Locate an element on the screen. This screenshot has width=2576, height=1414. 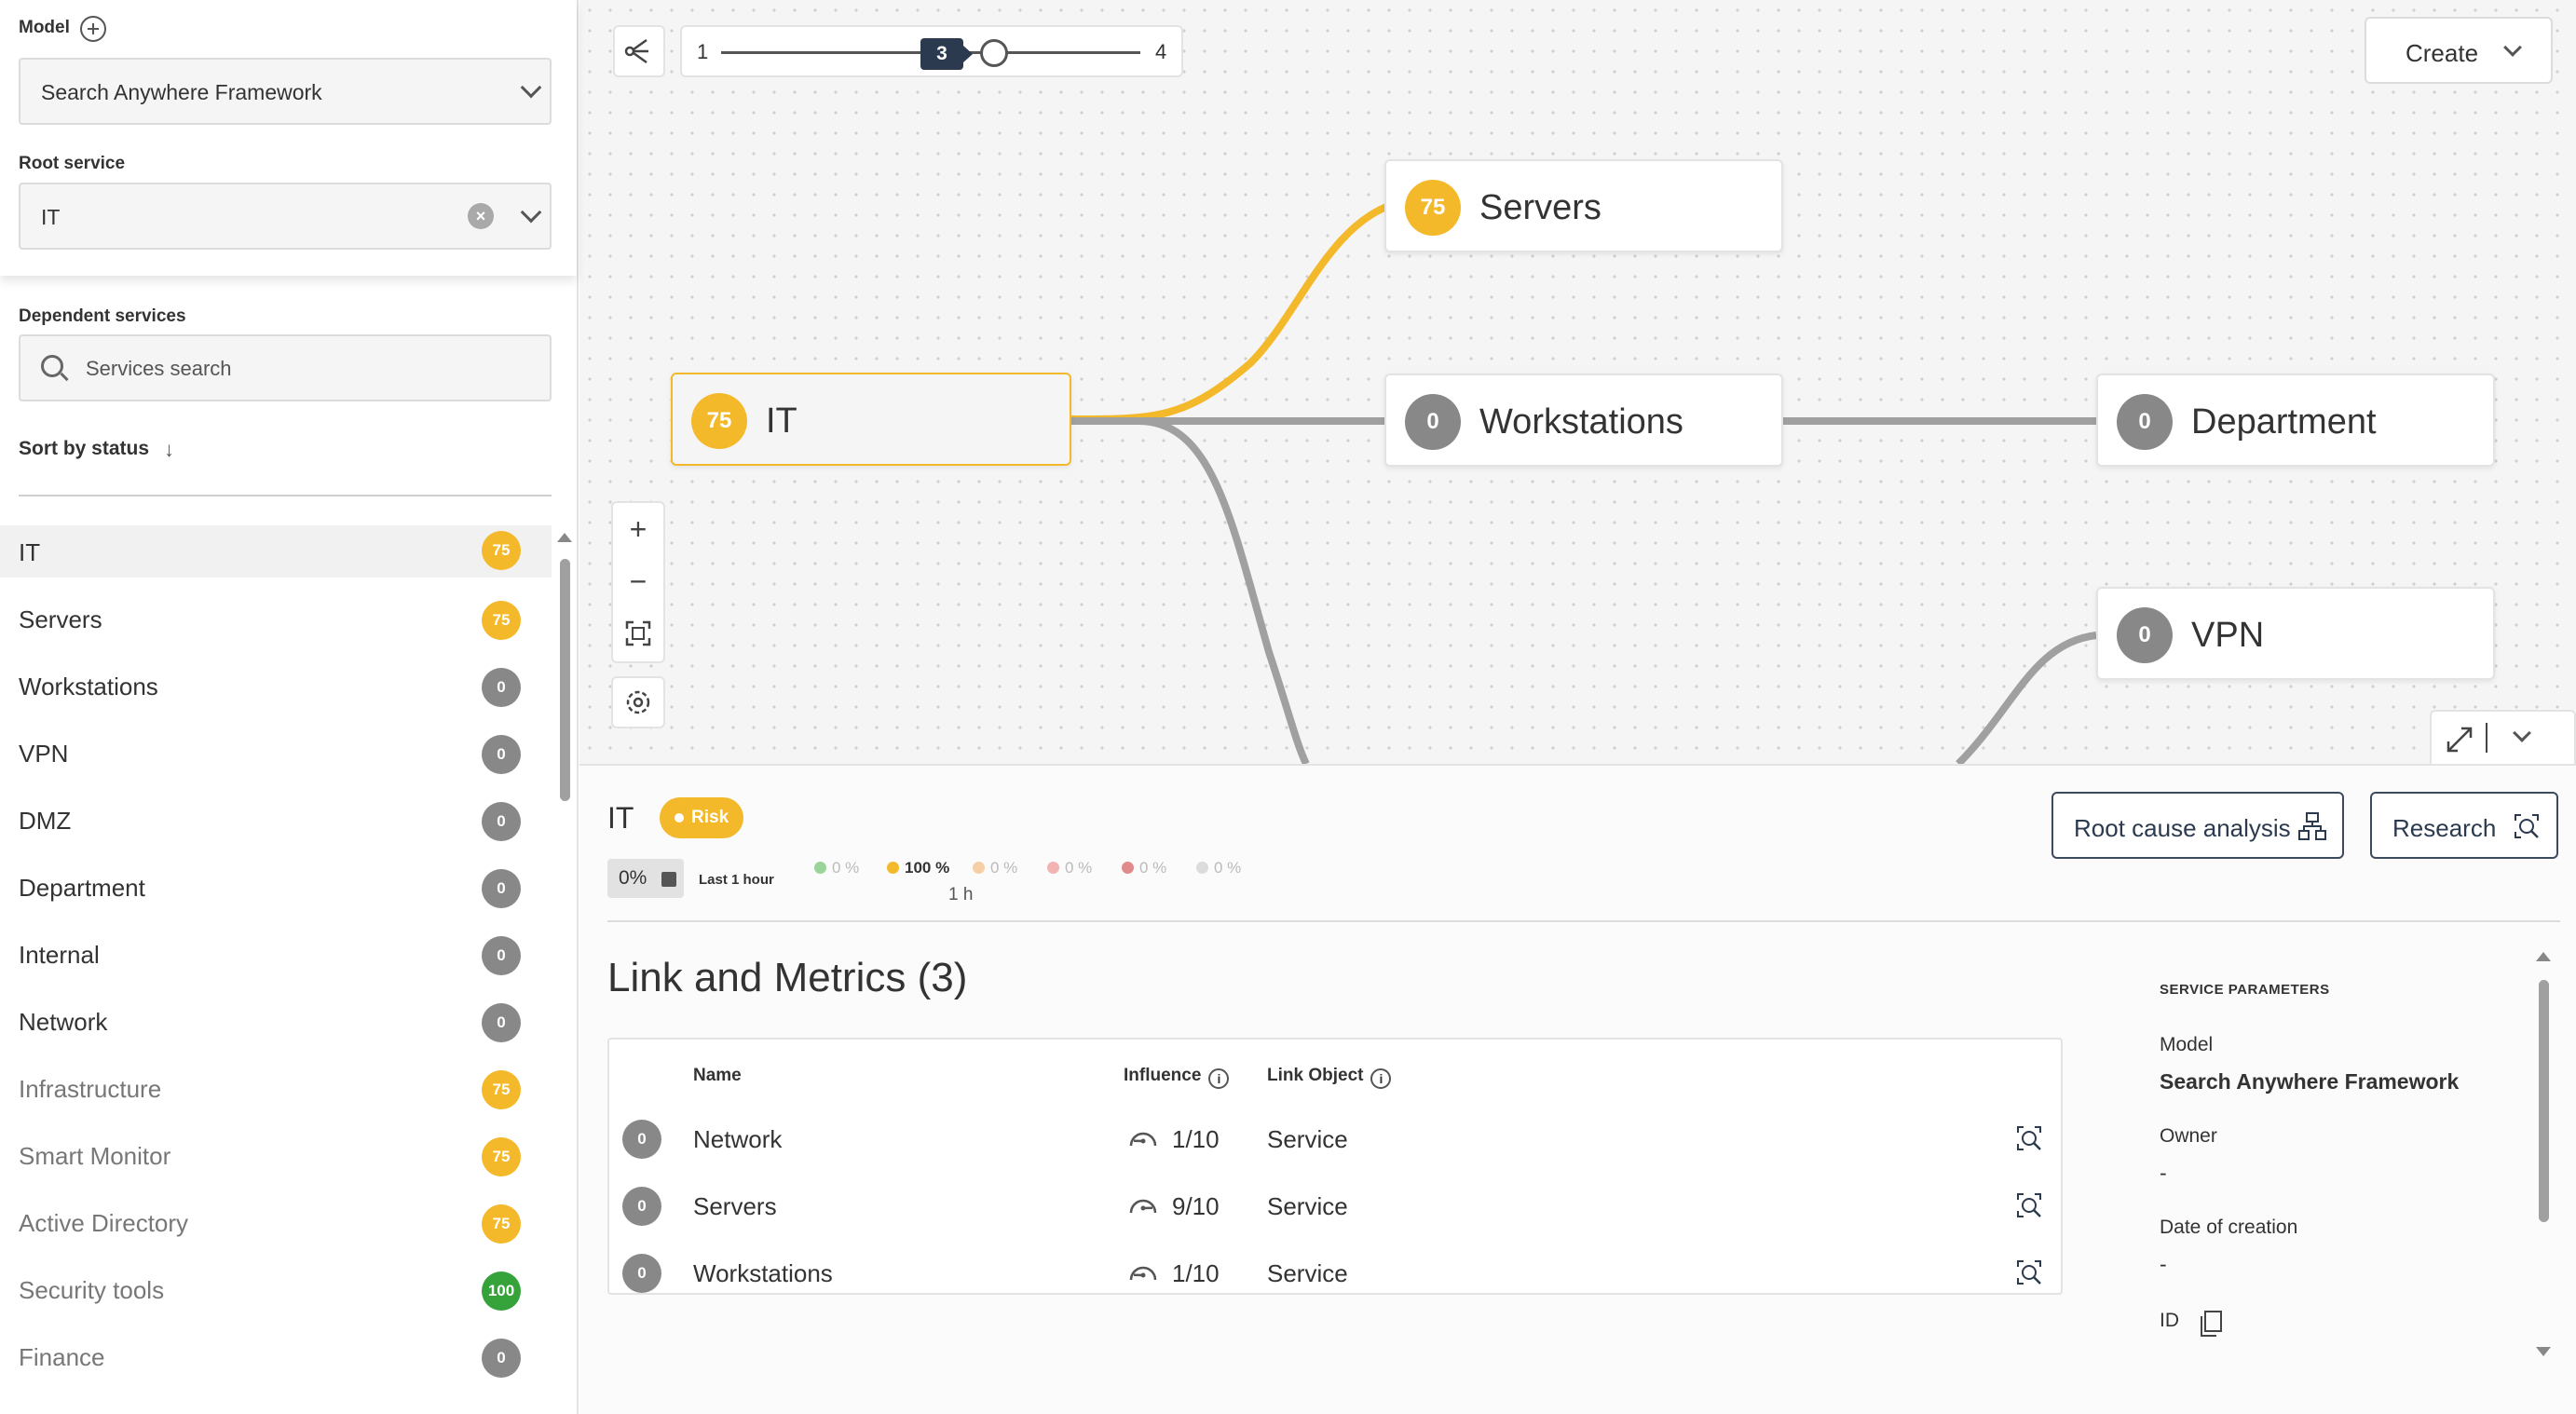
services-search-input is located at coordinates (305, 369).